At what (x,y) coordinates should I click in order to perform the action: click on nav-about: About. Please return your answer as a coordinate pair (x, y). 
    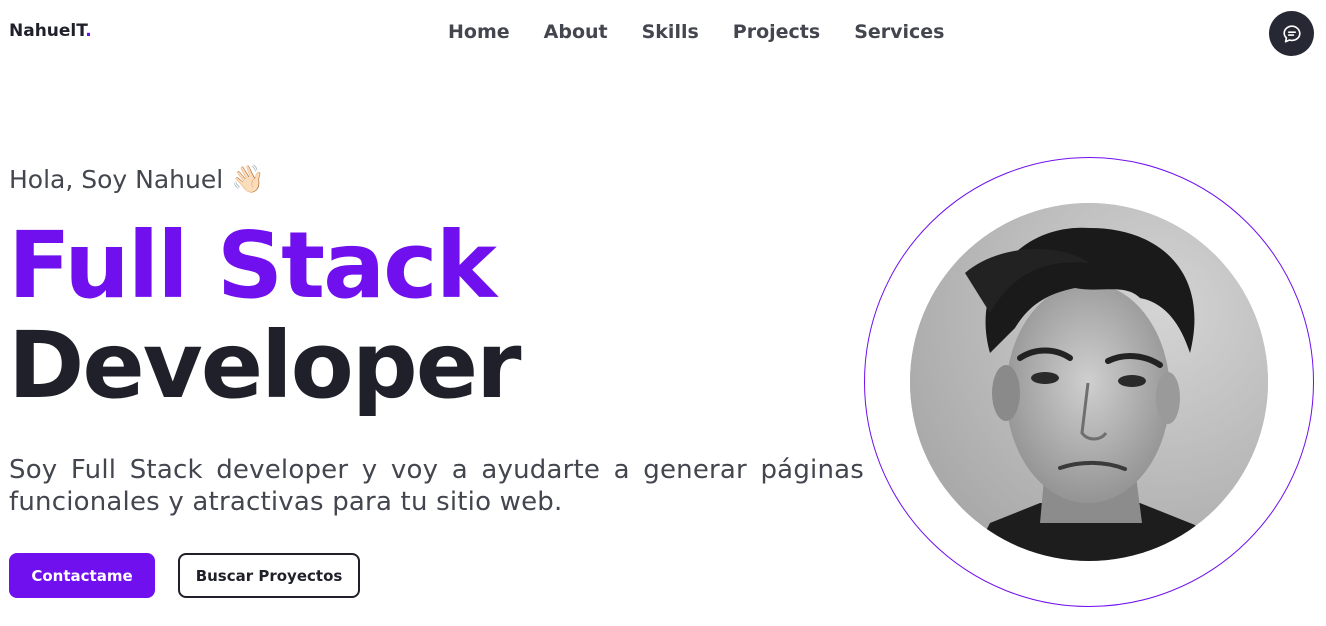
    Looking at the image, I should click on (576, 32).